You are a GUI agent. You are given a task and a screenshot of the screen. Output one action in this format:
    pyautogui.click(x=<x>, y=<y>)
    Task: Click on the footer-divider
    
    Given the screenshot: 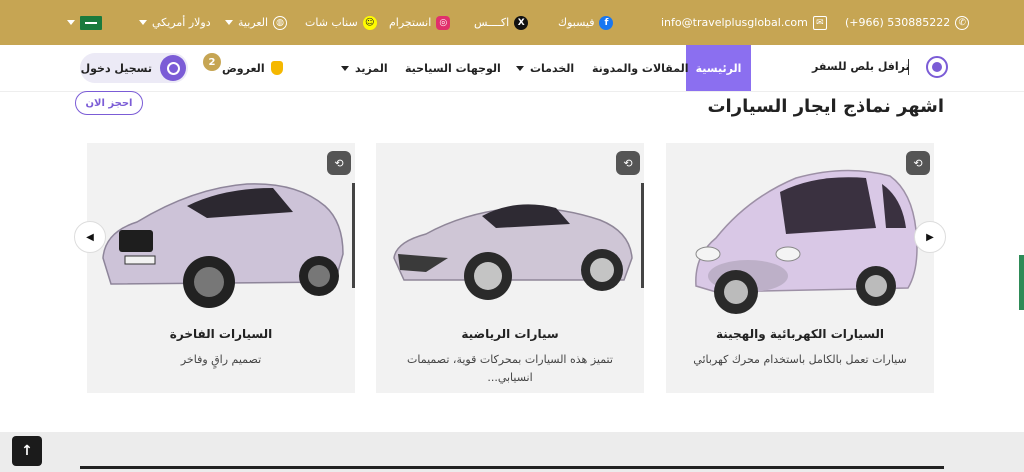 What is the action you would take?
    pyautogui.click(x=512, y=467)
    